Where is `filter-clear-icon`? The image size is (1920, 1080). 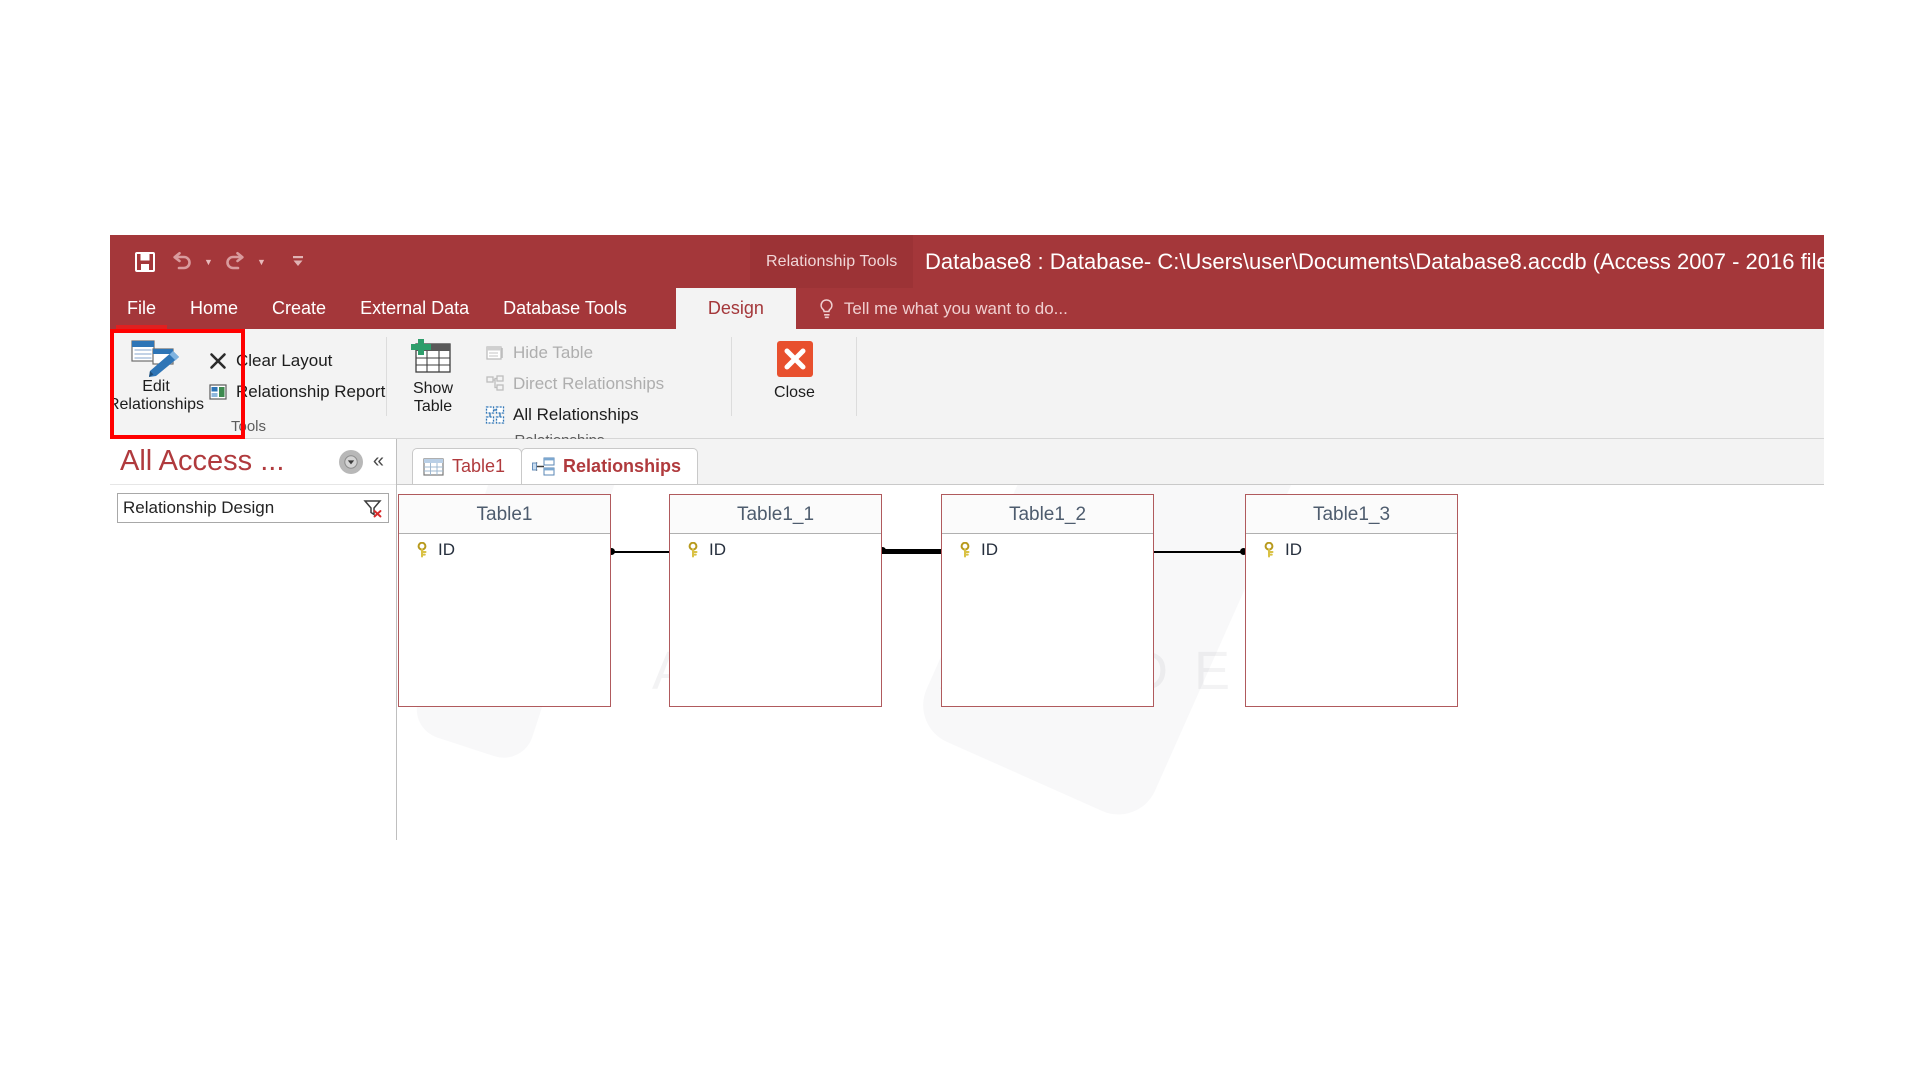
filter-clear-icon is located at coordinates (373, 508).